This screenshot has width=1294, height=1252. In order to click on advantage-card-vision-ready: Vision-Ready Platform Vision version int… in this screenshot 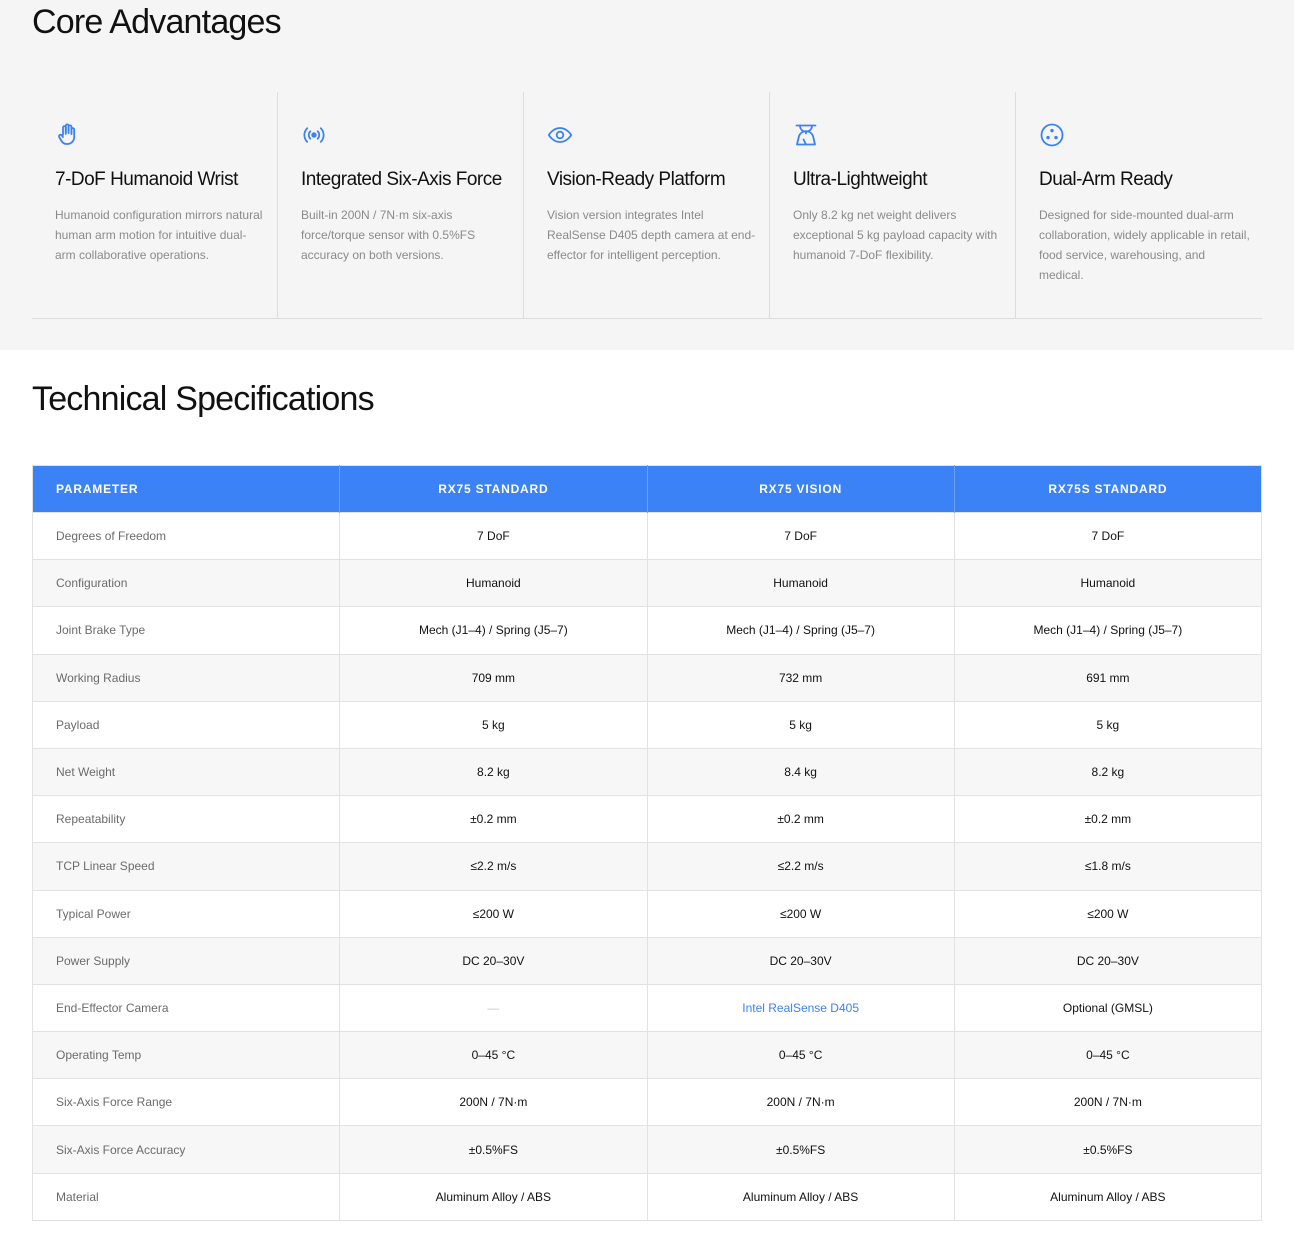, I will do `click(647, 205)`.